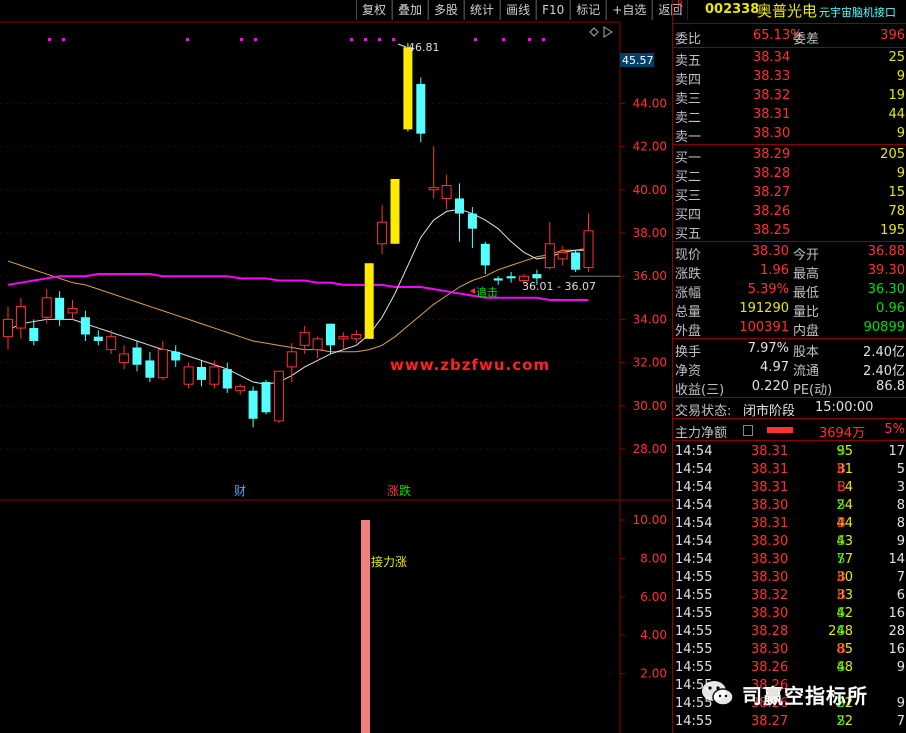 The image size is (906, 733). Describe the element at coordinates (789, 310) in the screenshot. I see `stat-row: 总量 191290 量比 0.96` at that location.